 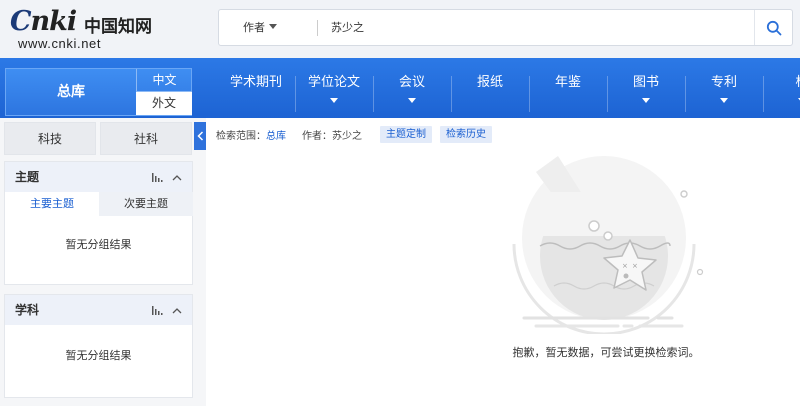 What do you see at coordinates (489, 82) in the screenshot?
I see `nav-item-label: 报纸` at bounding box center [489, 82].